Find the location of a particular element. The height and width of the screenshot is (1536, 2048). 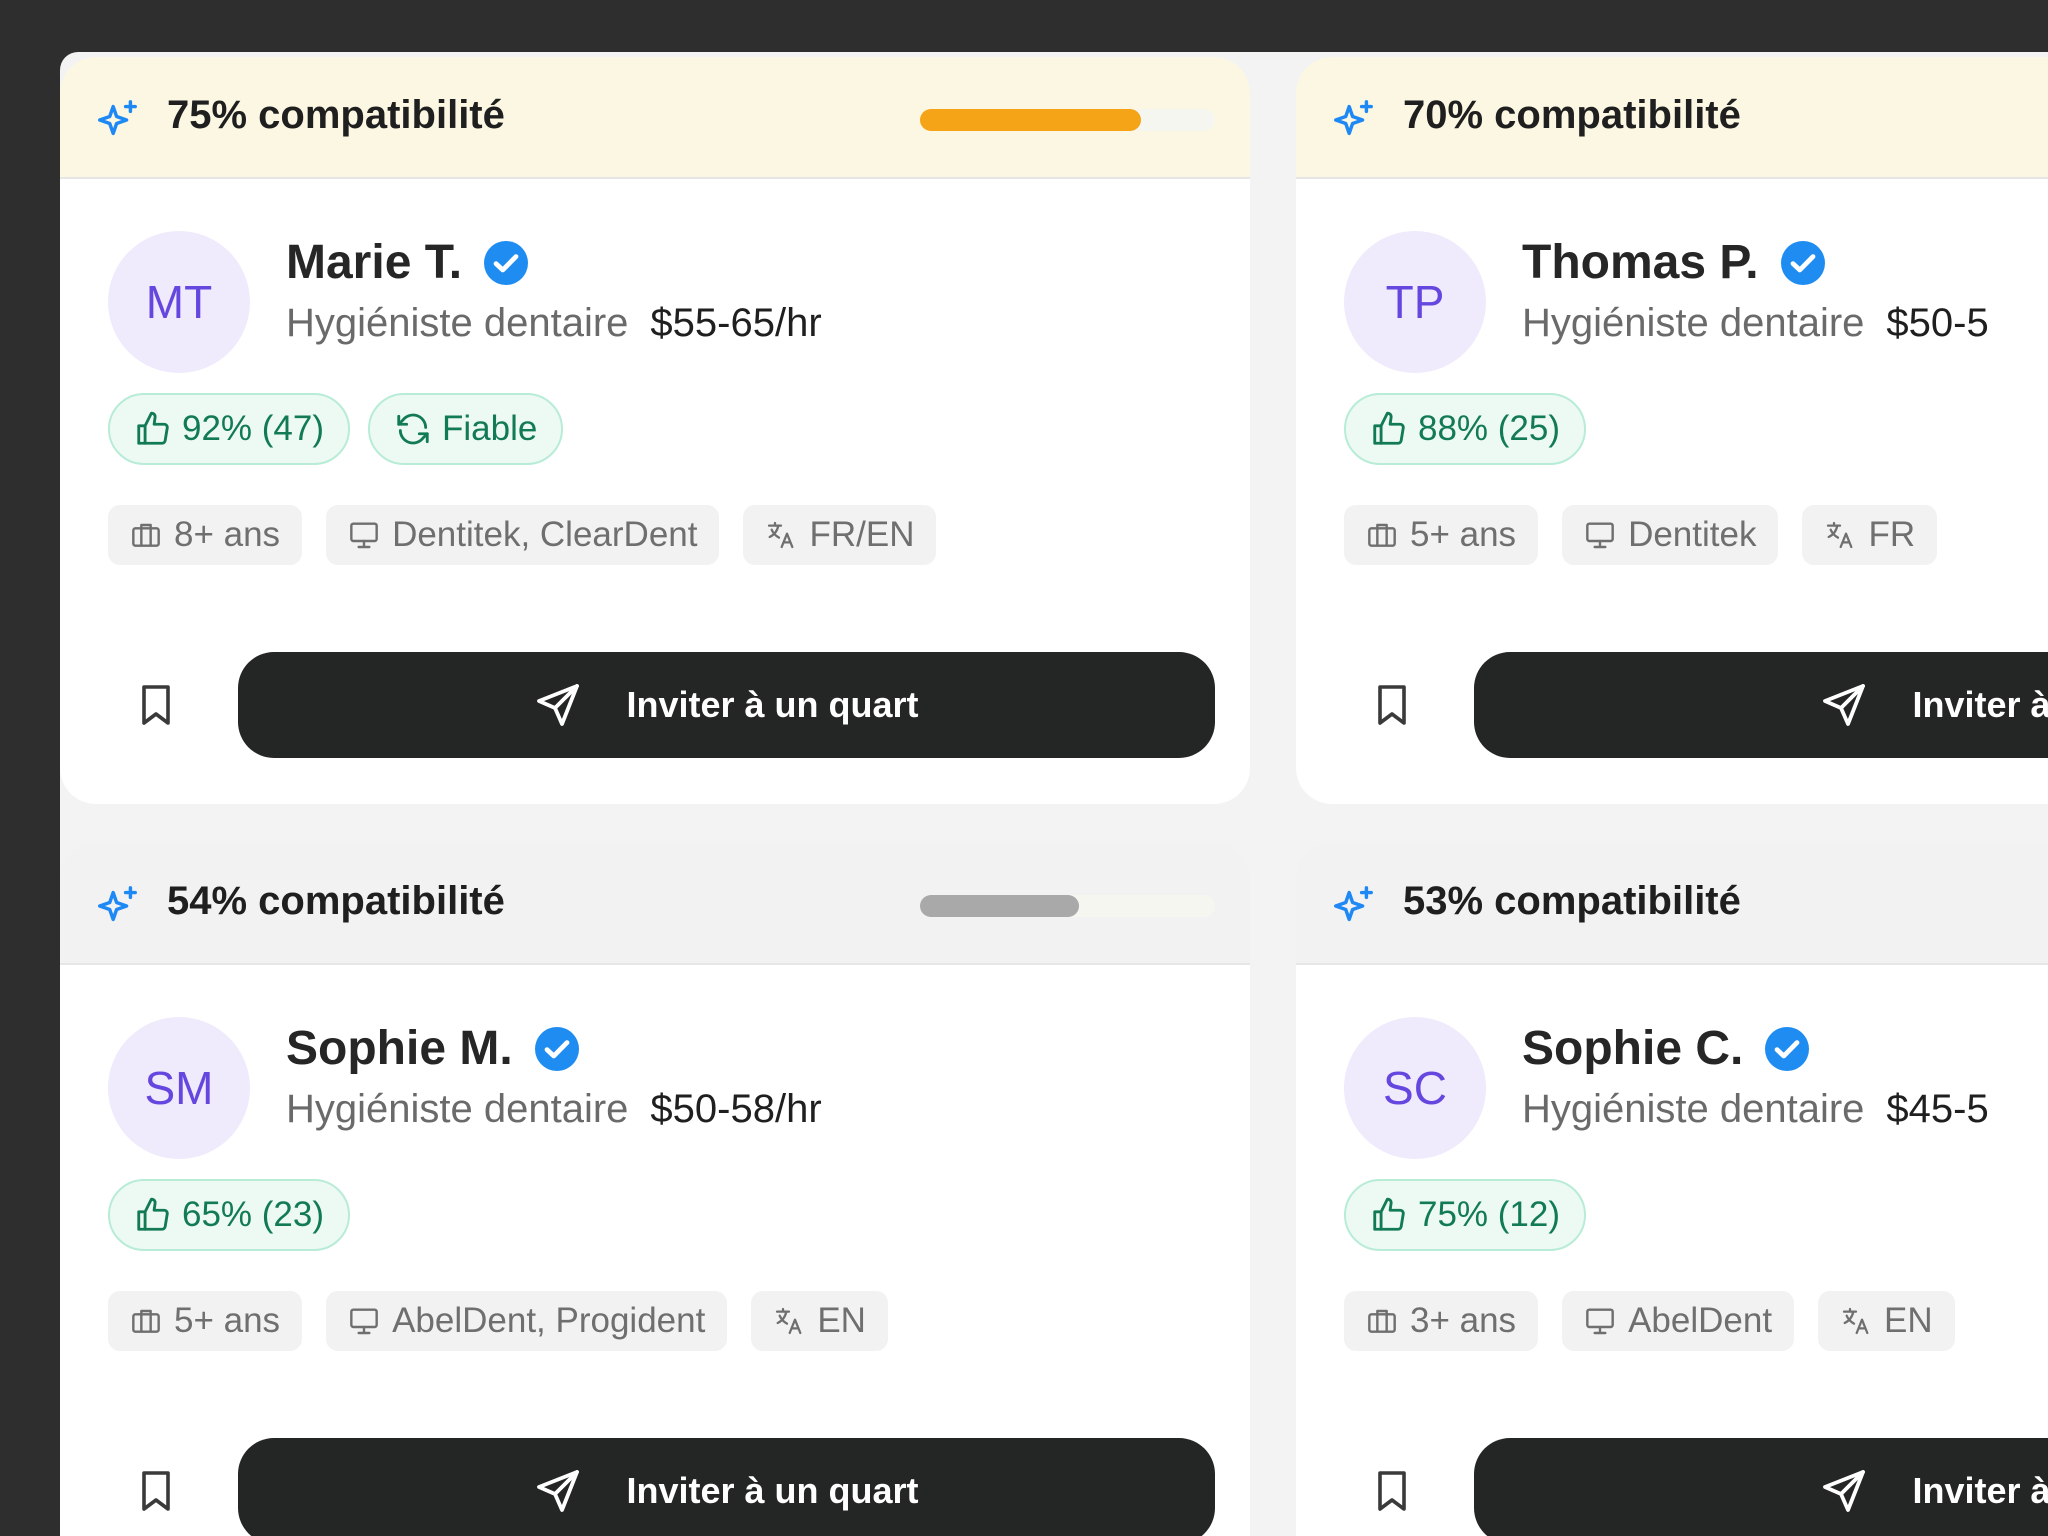

score-chips: 88% (25) is located at coordinates (1465, 429).